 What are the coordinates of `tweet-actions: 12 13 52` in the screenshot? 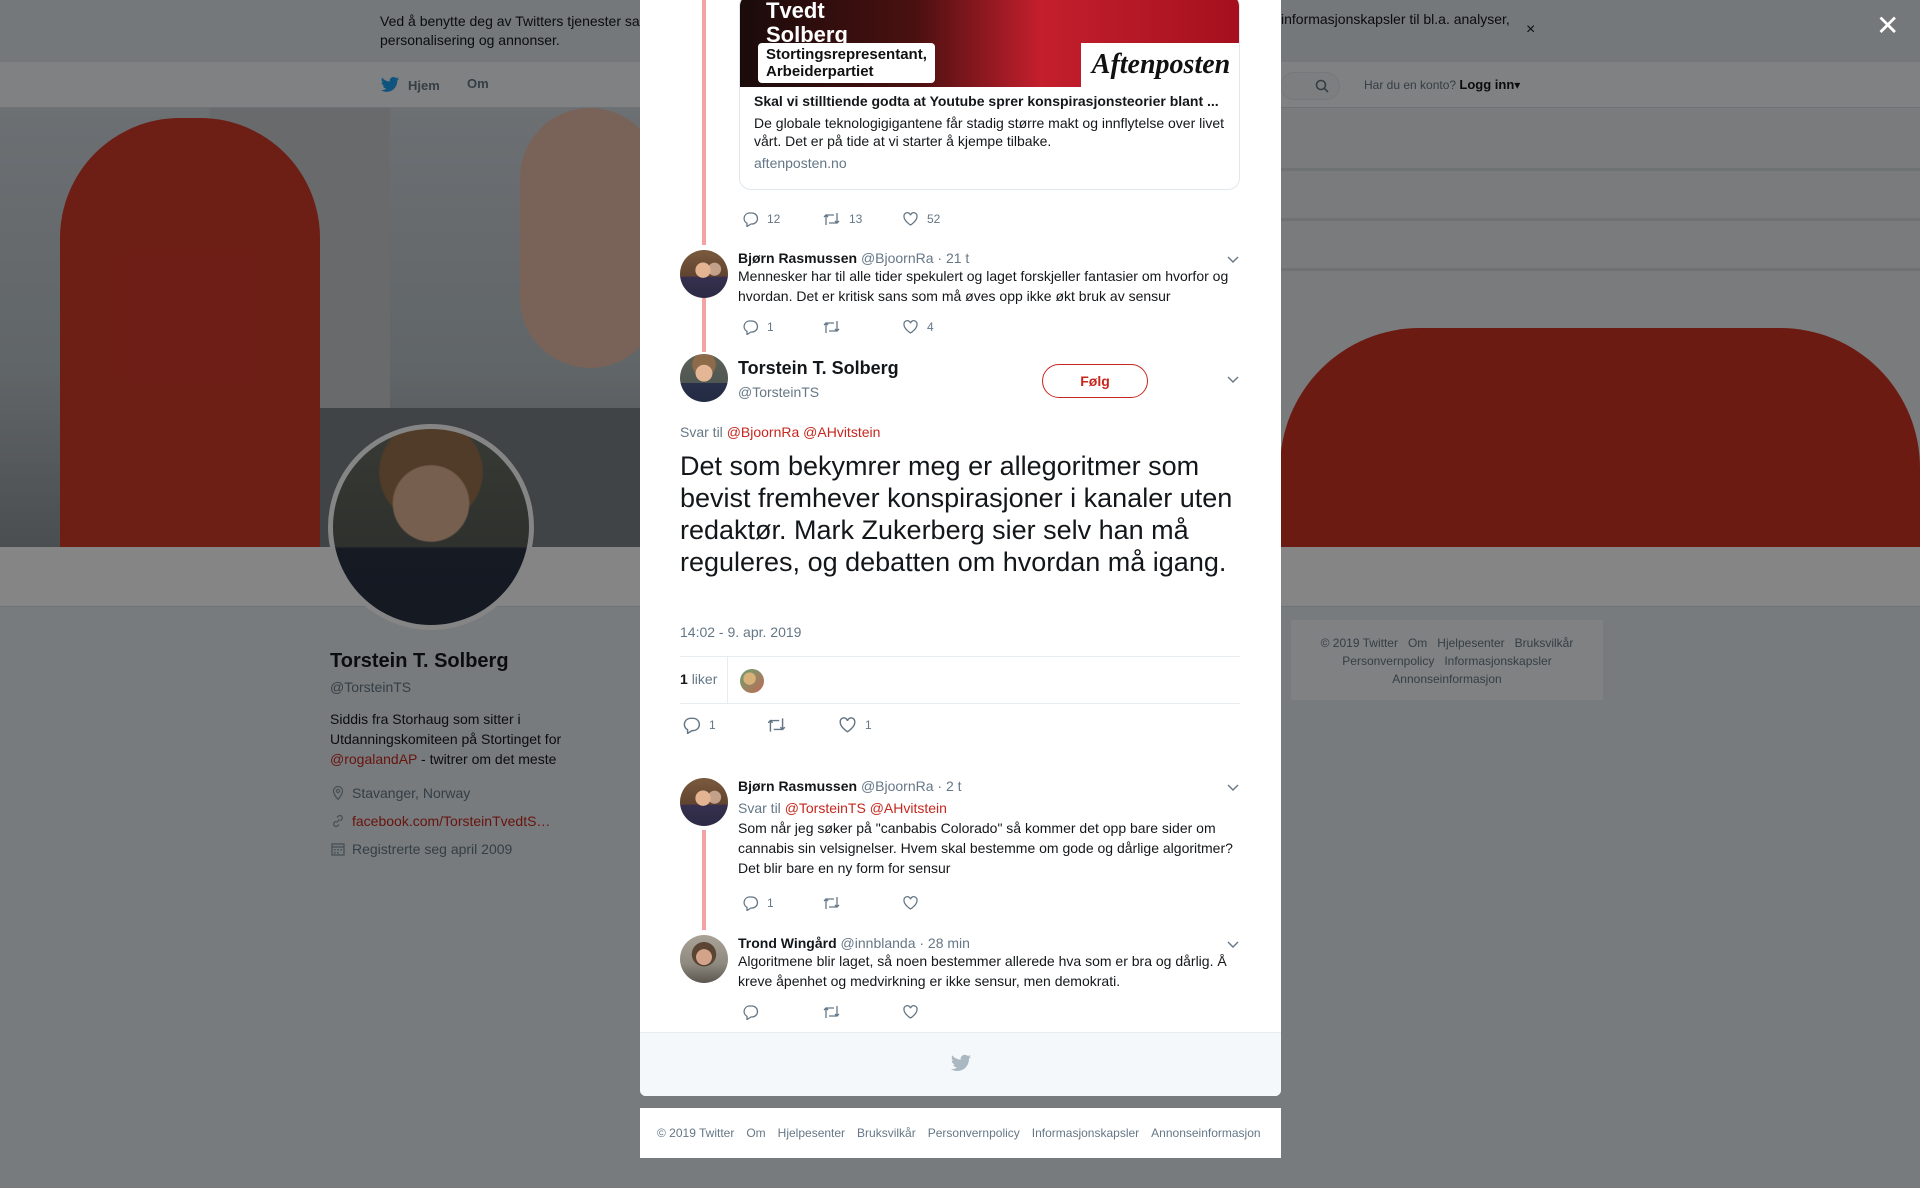 It's located at (862, 219).